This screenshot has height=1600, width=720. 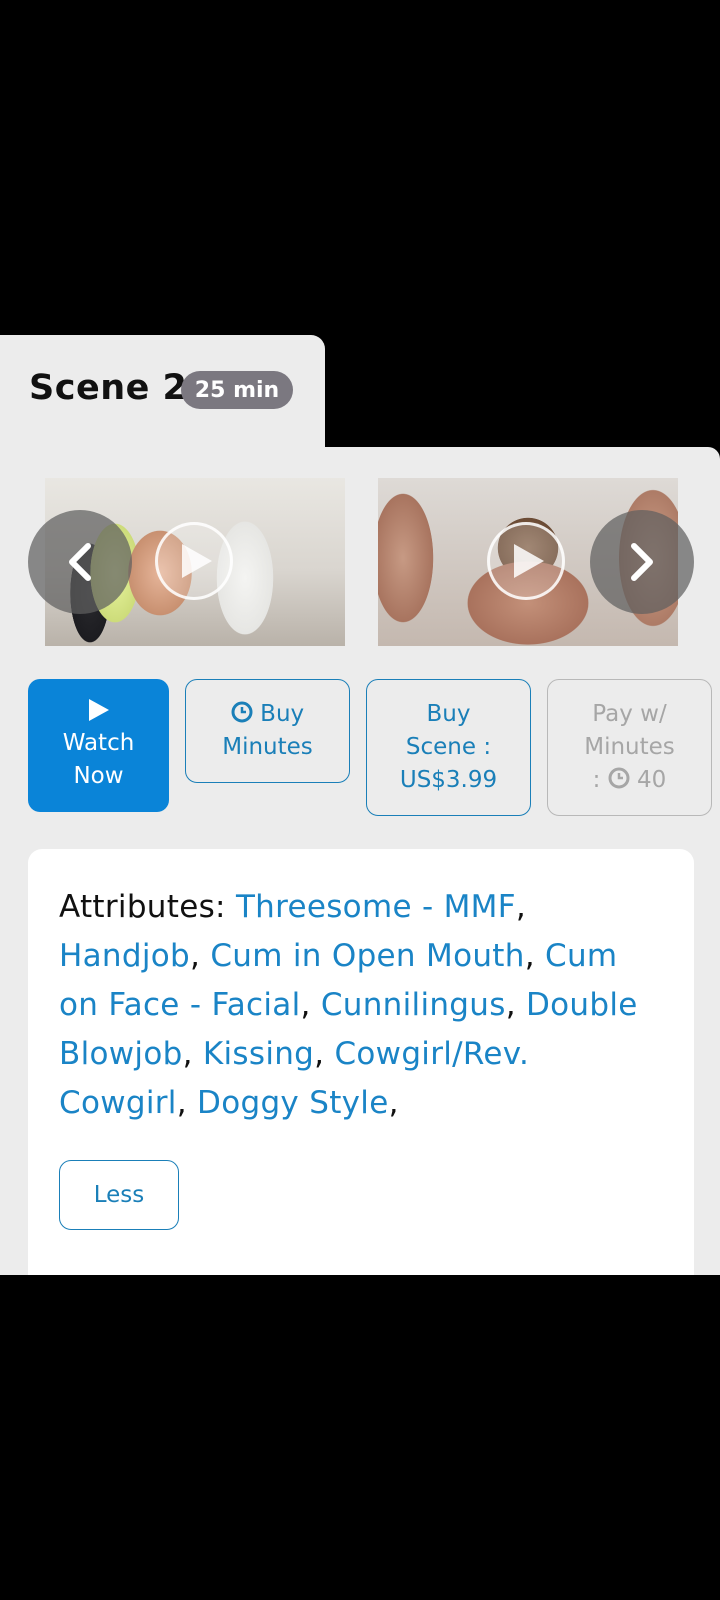 What do you see at coordinates (282, 714) in the screenshot?
I see `buy-minutes-label-1: Buy` at bounding box center [282, 714].